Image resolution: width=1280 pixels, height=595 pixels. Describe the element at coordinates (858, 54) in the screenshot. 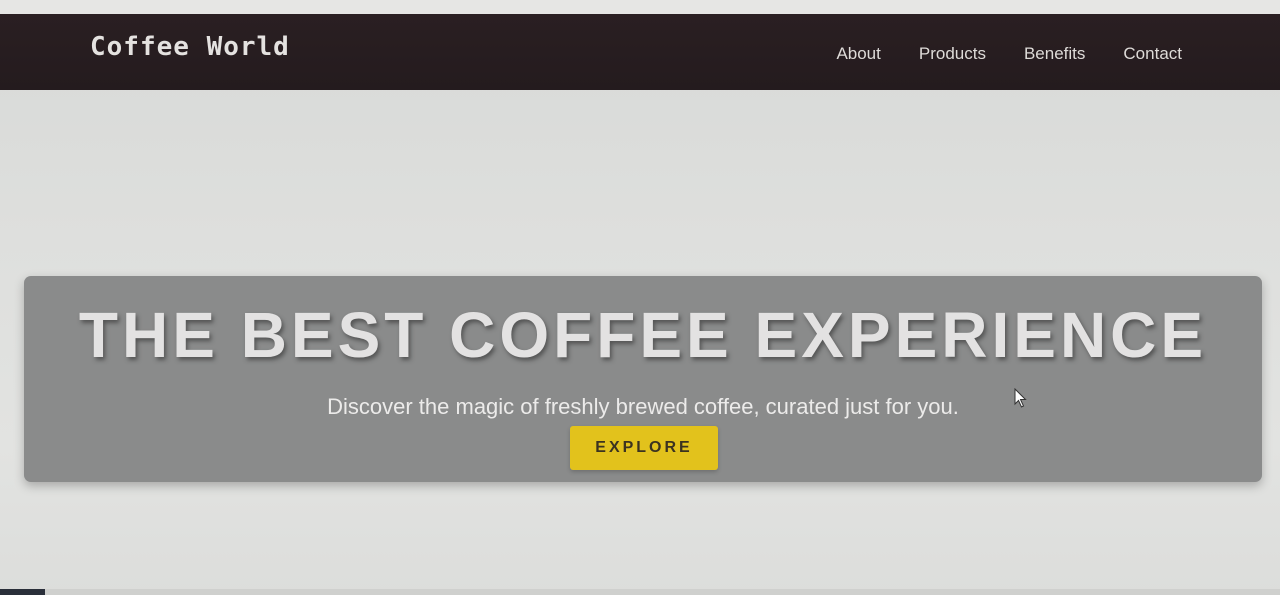

I see `nav-link-about: About` at that location.